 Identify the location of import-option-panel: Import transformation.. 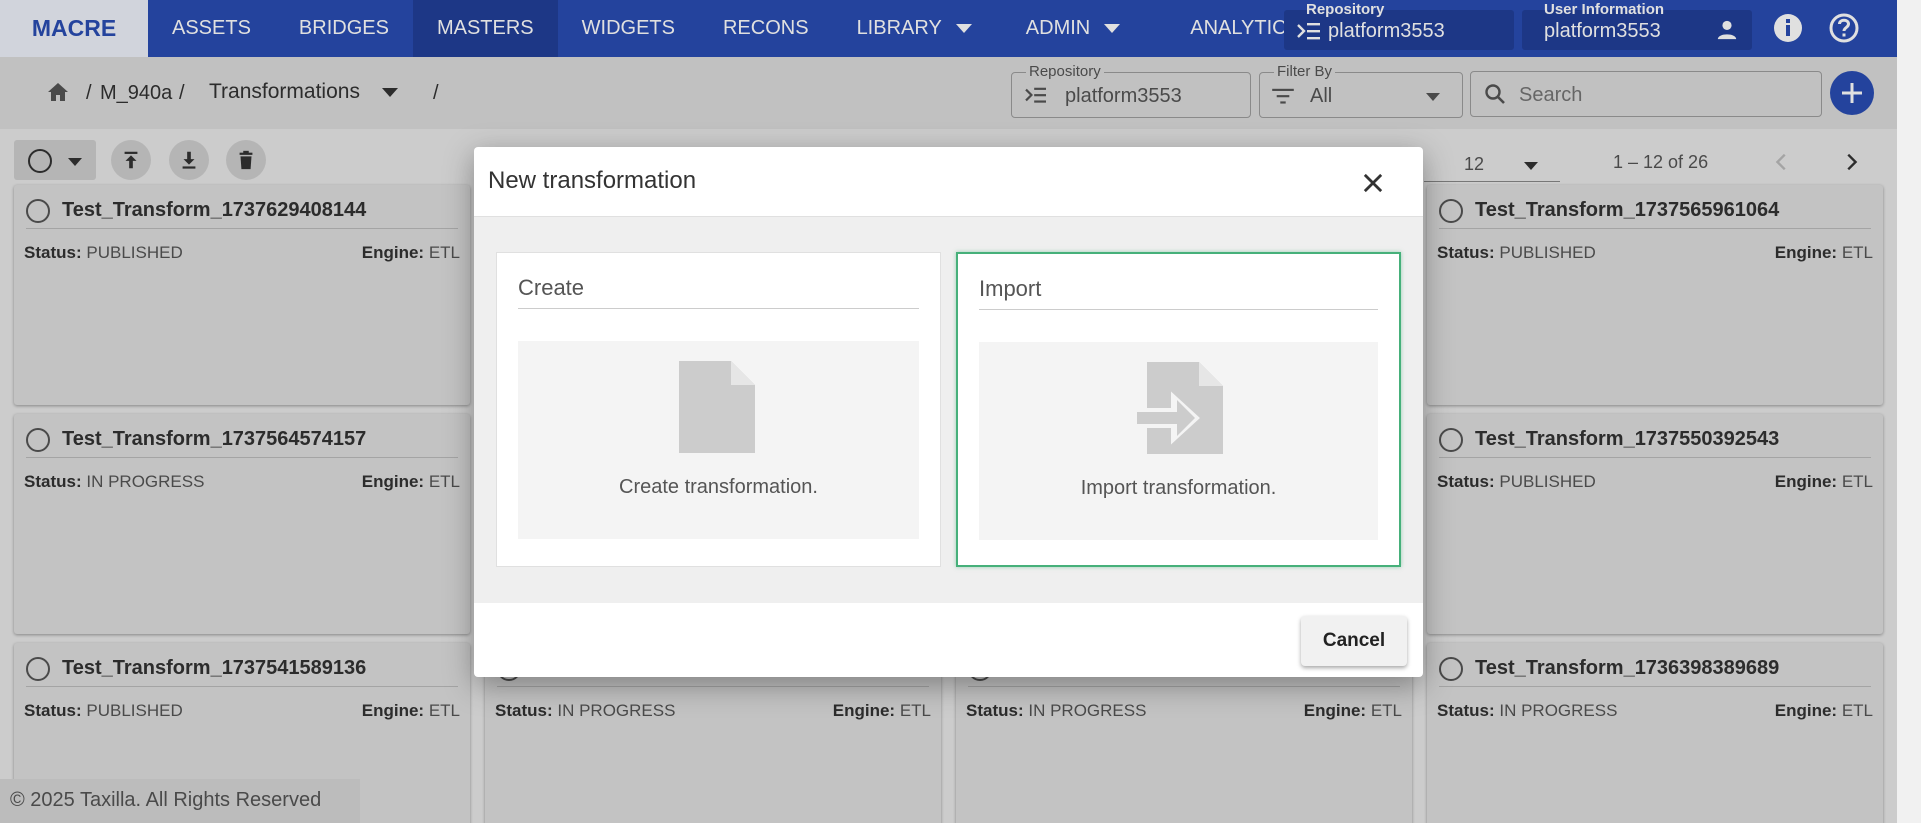
(1178, 441).